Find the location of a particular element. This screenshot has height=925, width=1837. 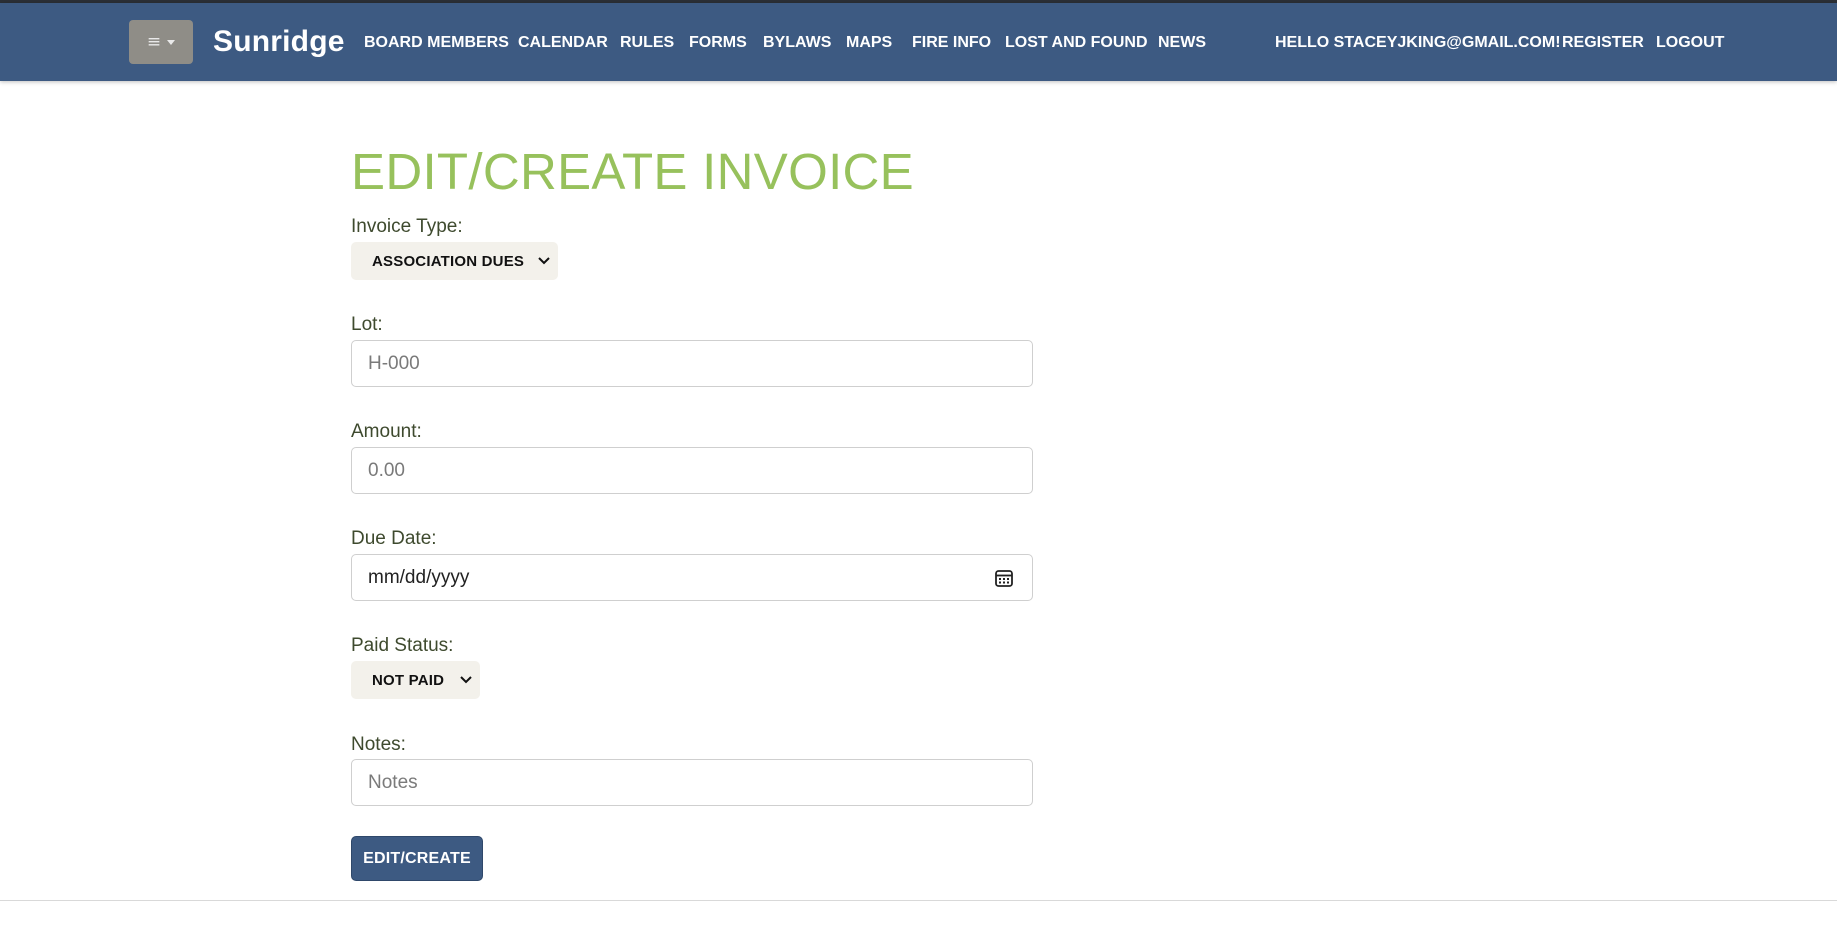

invoice-type-select: ASSOCIATION DUES is located at coordinates (454, 261).